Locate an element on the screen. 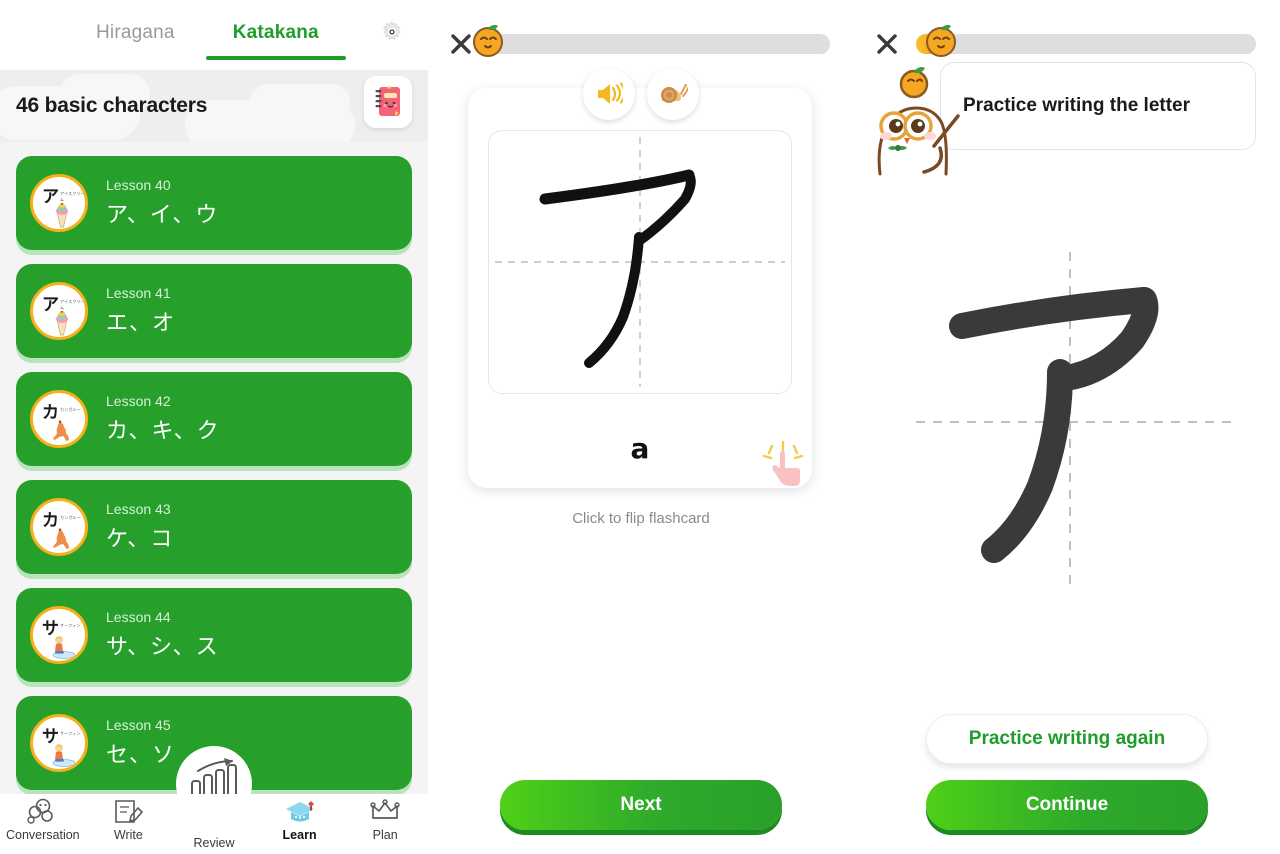  conversation-icon is located at coordinates (40, 811).